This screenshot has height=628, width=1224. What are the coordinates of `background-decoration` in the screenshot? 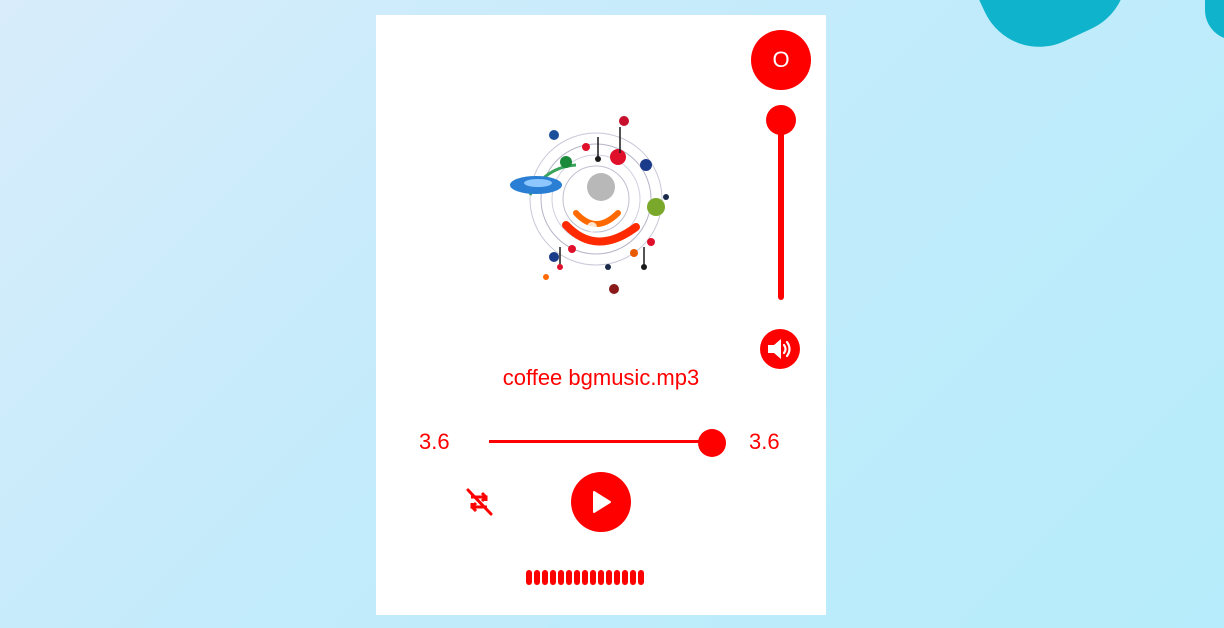 It's located at (1055, 33).